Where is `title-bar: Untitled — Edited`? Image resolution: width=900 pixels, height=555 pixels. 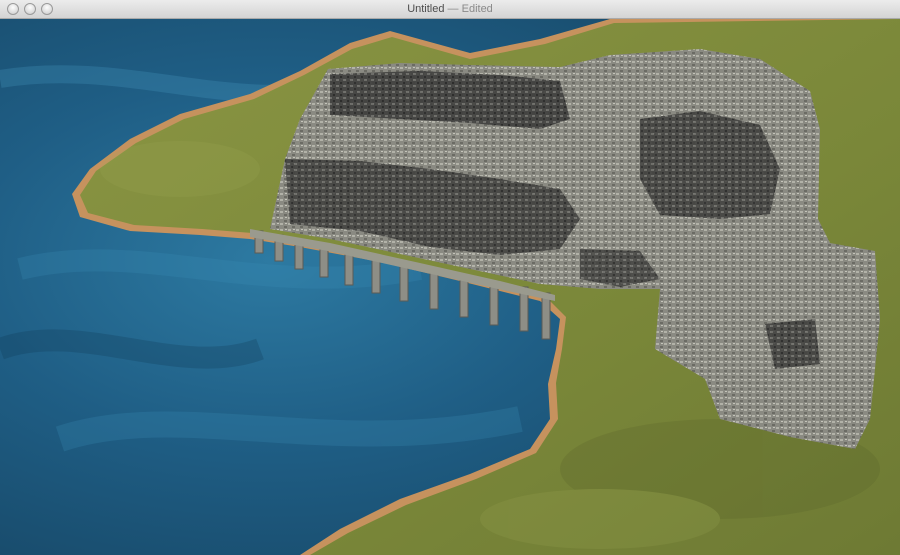 title-bar: Untitled — Edited is located at coordinates (450, 9).